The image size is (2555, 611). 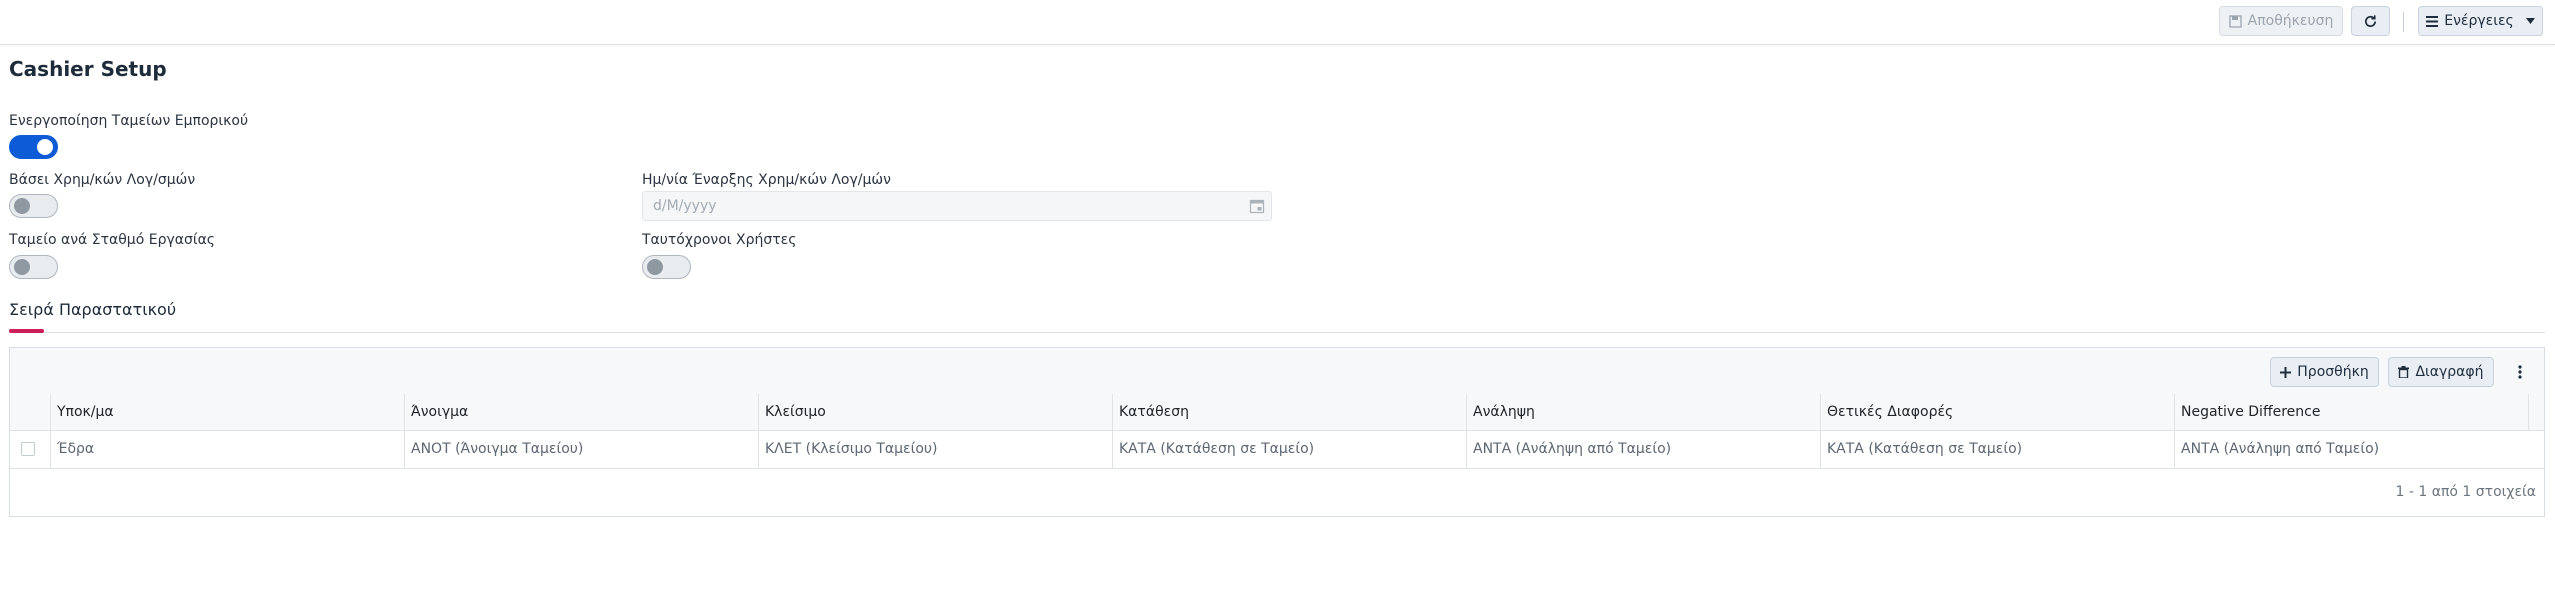 What do you see at coordinates (2465, 492) in the screenshot?
I see `pager-info: 1 - 1 από 1 στοιχεία` at bounding box center [2465, 492].